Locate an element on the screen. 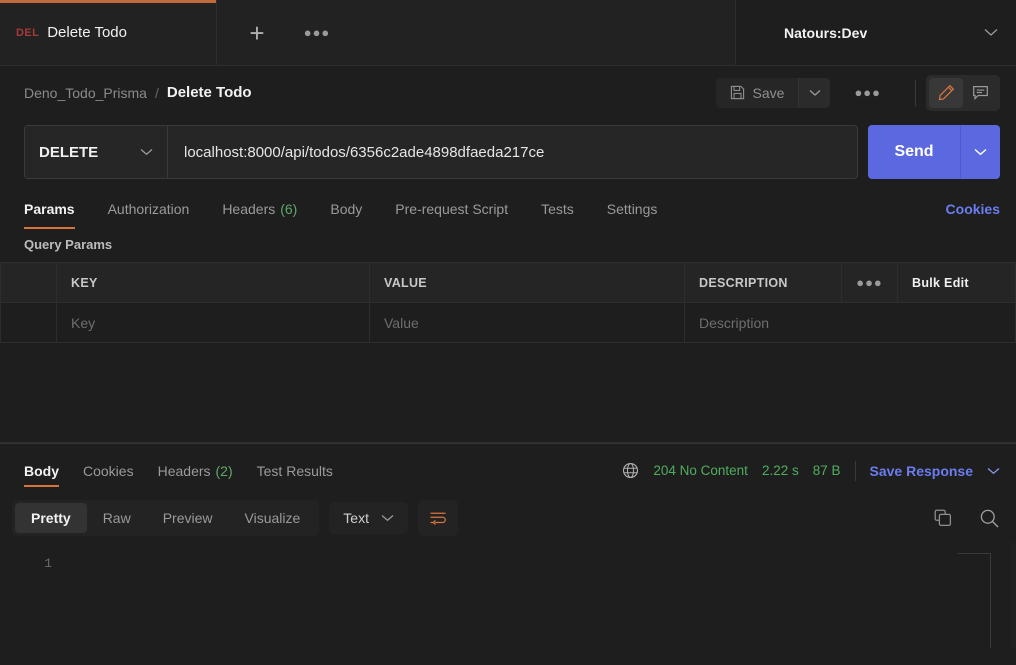  send-button: Send is located at coordinates (914, 152).